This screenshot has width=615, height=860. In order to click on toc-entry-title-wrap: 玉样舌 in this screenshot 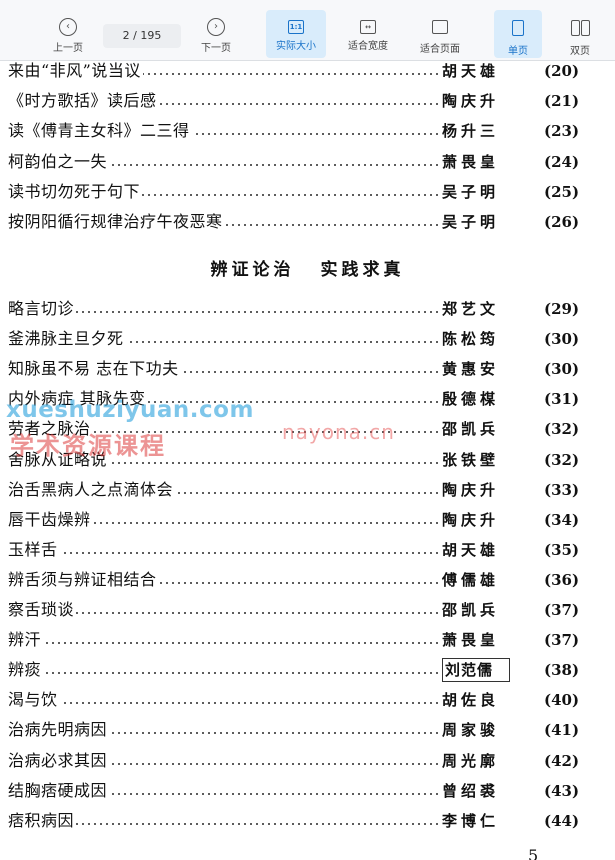, I will do `click(34, 550)`.